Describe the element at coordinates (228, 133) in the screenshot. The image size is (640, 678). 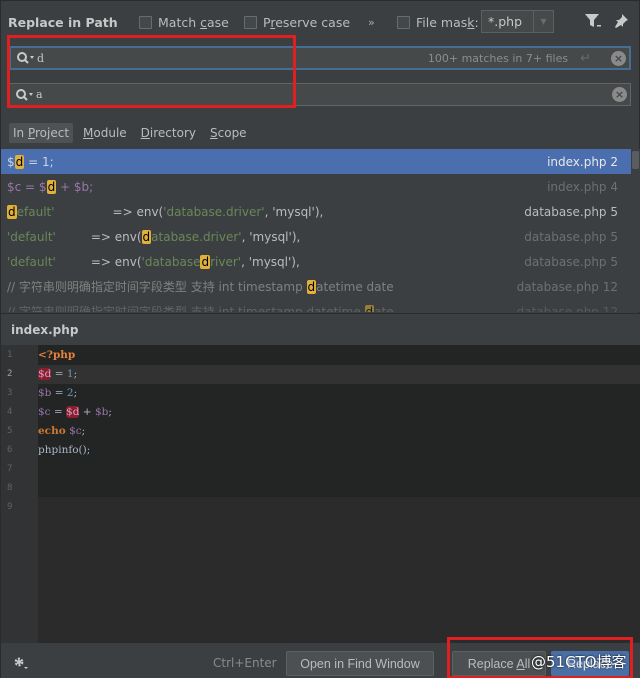
I see `tab-scope: Scope` at that location.